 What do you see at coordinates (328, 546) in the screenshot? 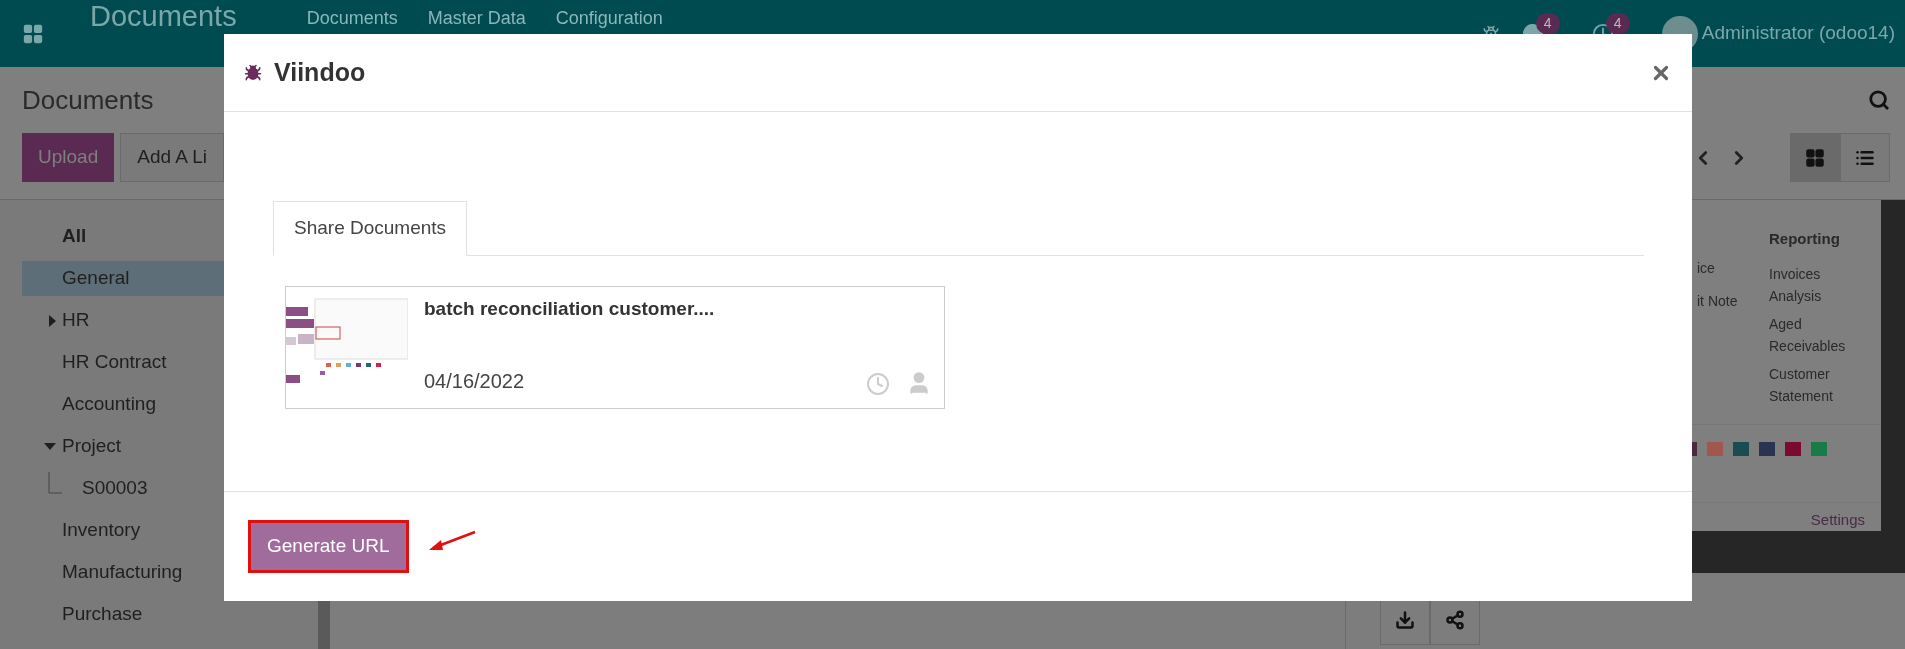
I see `generate-url-button: Generate URL` at bounding box center [328, 546].